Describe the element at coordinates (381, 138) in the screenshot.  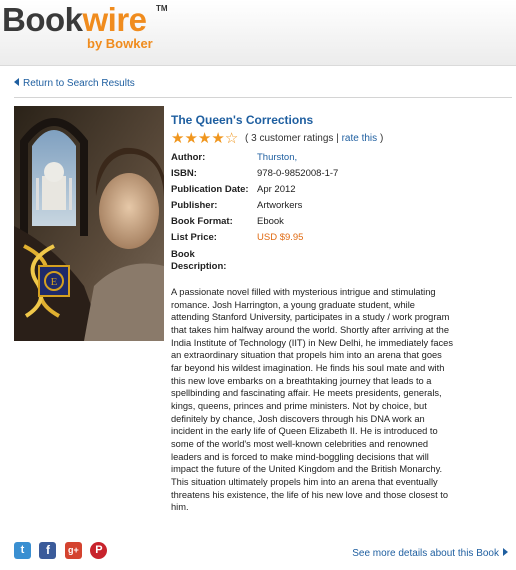
I see `rating-close: )` at that location.